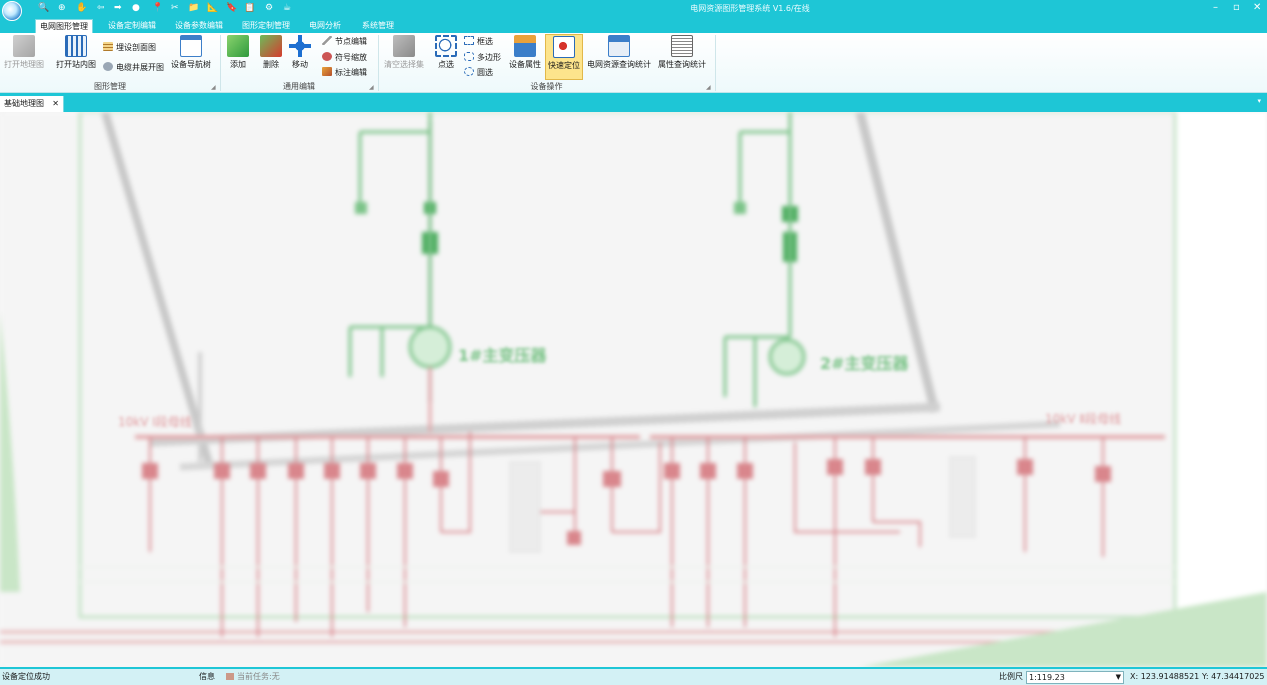 Image resolution: width=1267 pixels, height=685 pixels. I want to click on status-task: 当前任务:无, so click(253, 677).